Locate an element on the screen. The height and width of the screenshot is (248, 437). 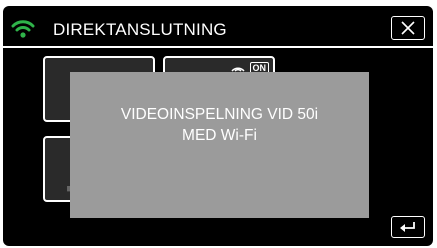
close-icon is located at coordinates (408, 28).